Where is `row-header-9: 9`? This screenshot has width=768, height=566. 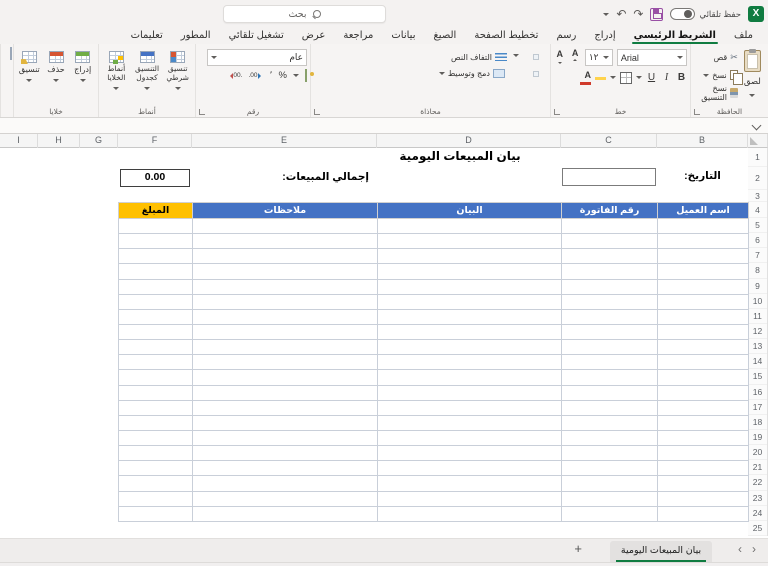
row-header-9: 9 is located at coordinates (757, 286).